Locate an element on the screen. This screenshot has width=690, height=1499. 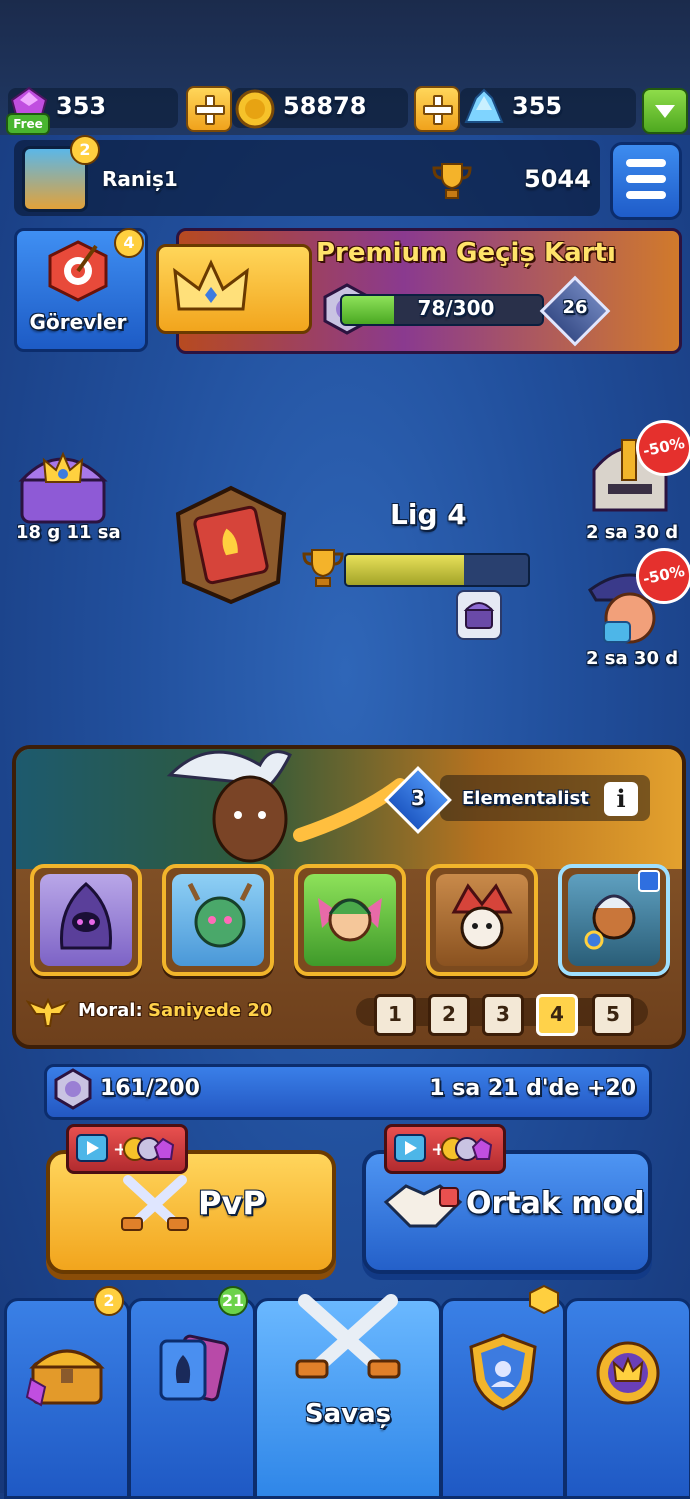
reward-chest-icon is located at coordinates (479, 615).